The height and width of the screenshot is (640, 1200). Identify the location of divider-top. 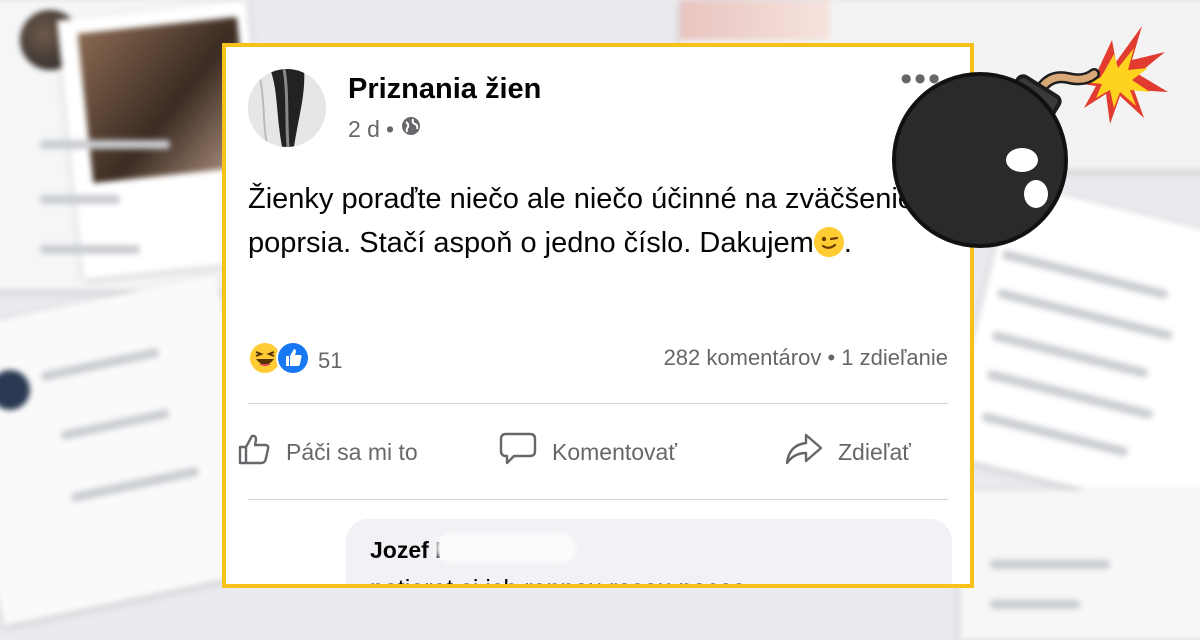
(598, 403).